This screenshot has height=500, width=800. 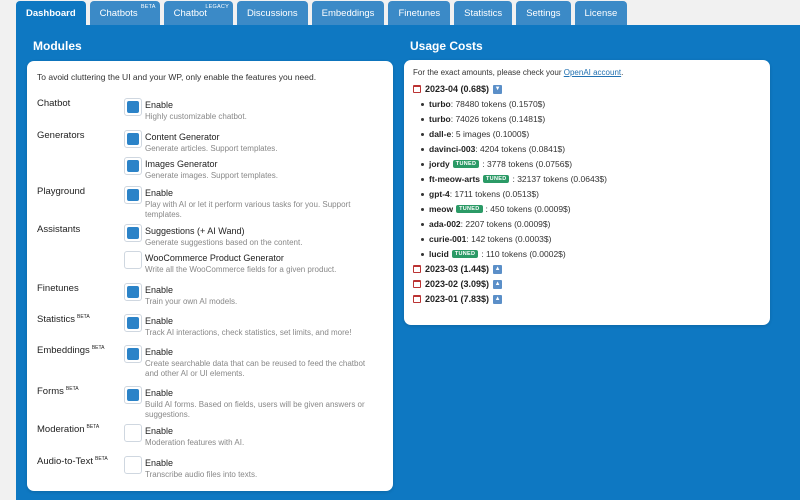 I want to click on option-title: Images Generator, so click(x=181, y=164).